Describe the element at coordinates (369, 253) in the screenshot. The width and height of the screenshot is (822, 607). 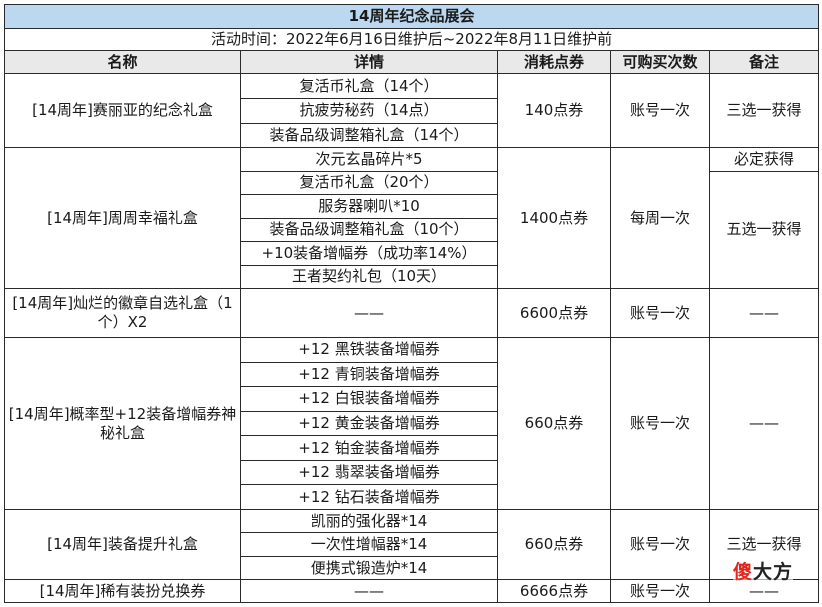
I see `item-detail: +10装备增幅券（成功率14%）` at that location.